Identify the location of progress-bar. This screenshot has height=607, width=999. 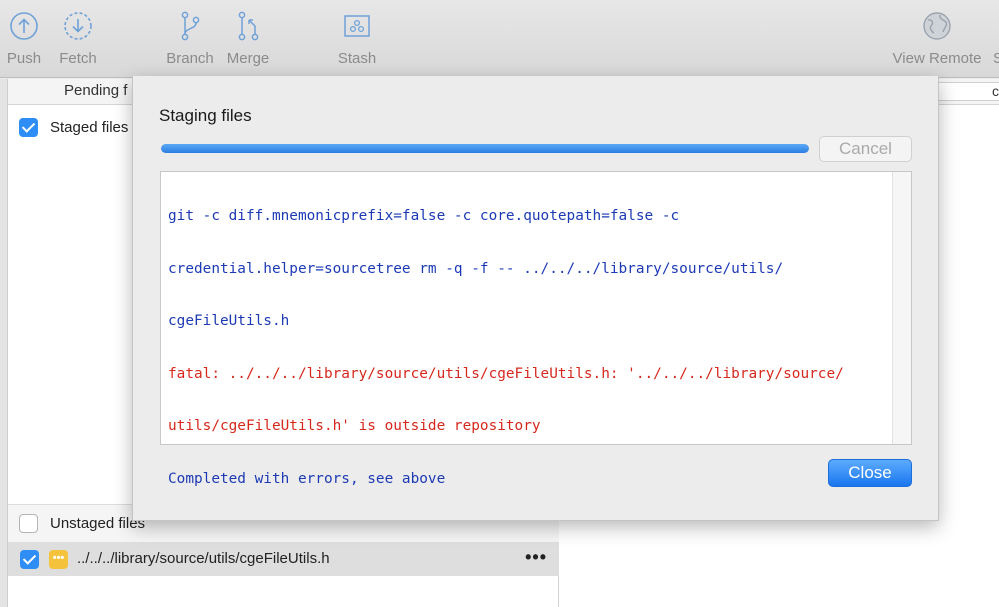
(485, 148).